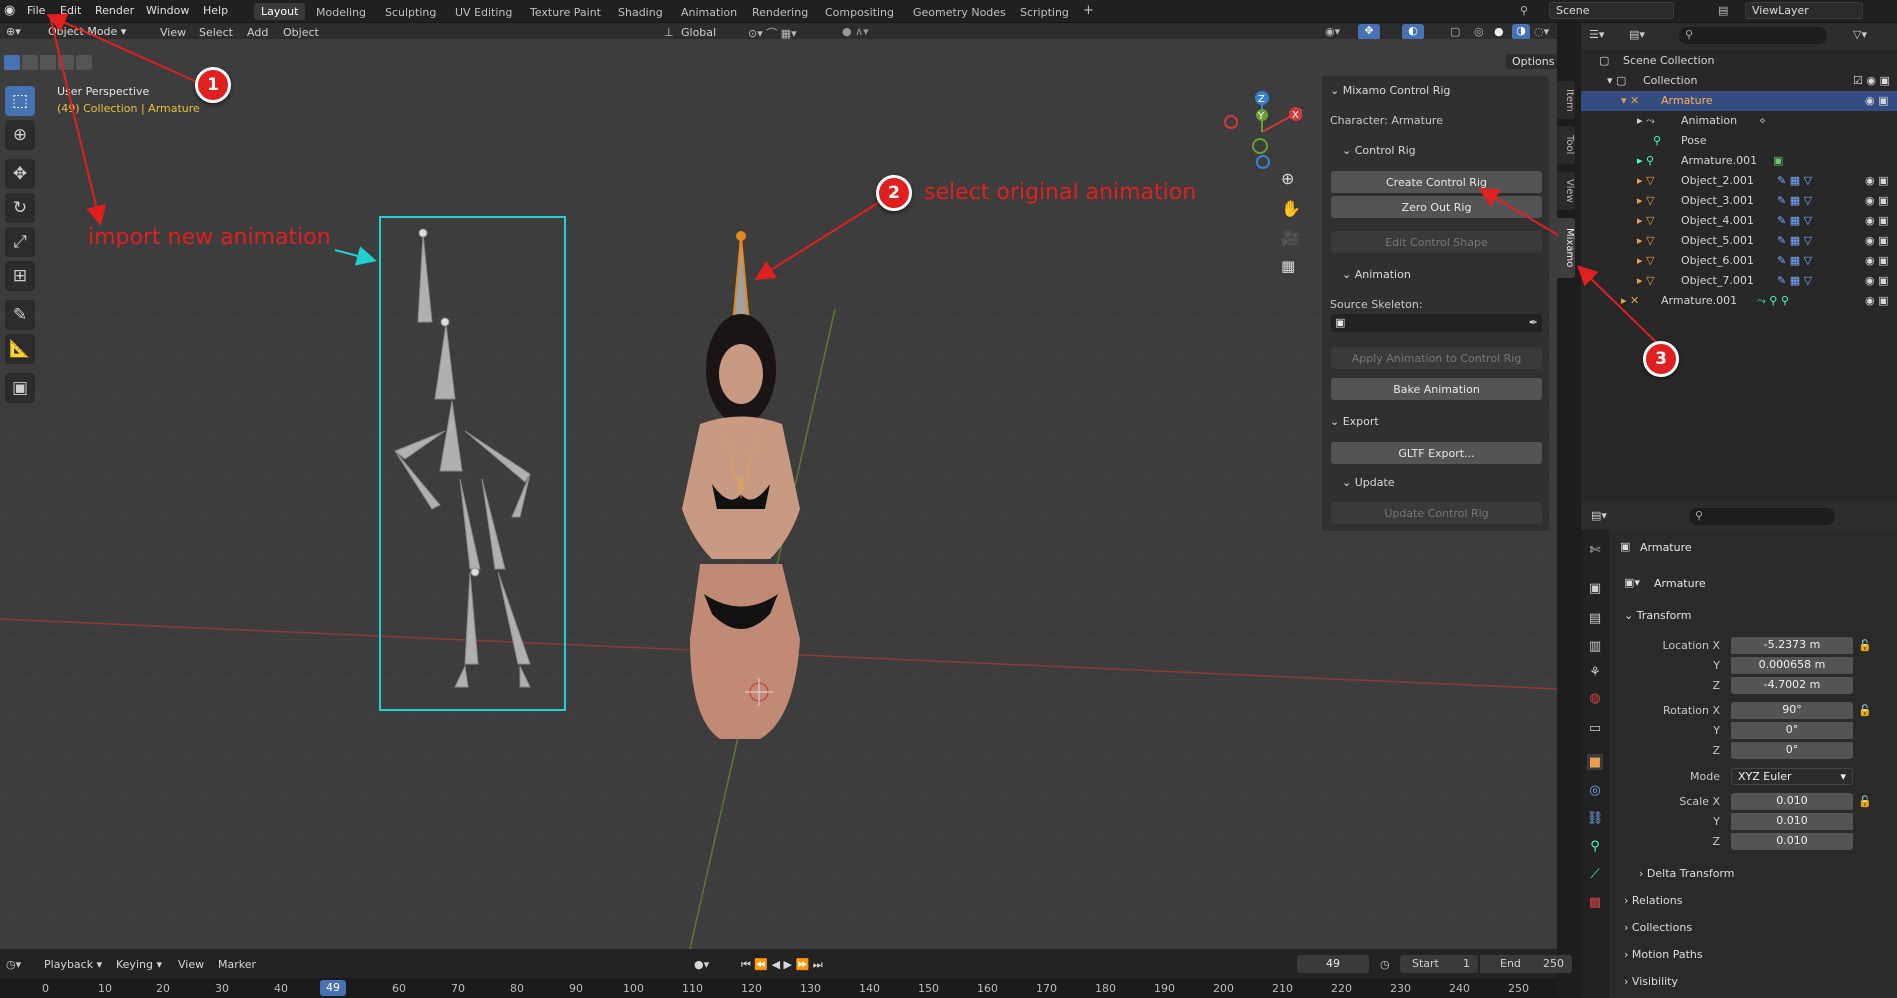  I want to click on tab-view: View, so click(1566, 191).